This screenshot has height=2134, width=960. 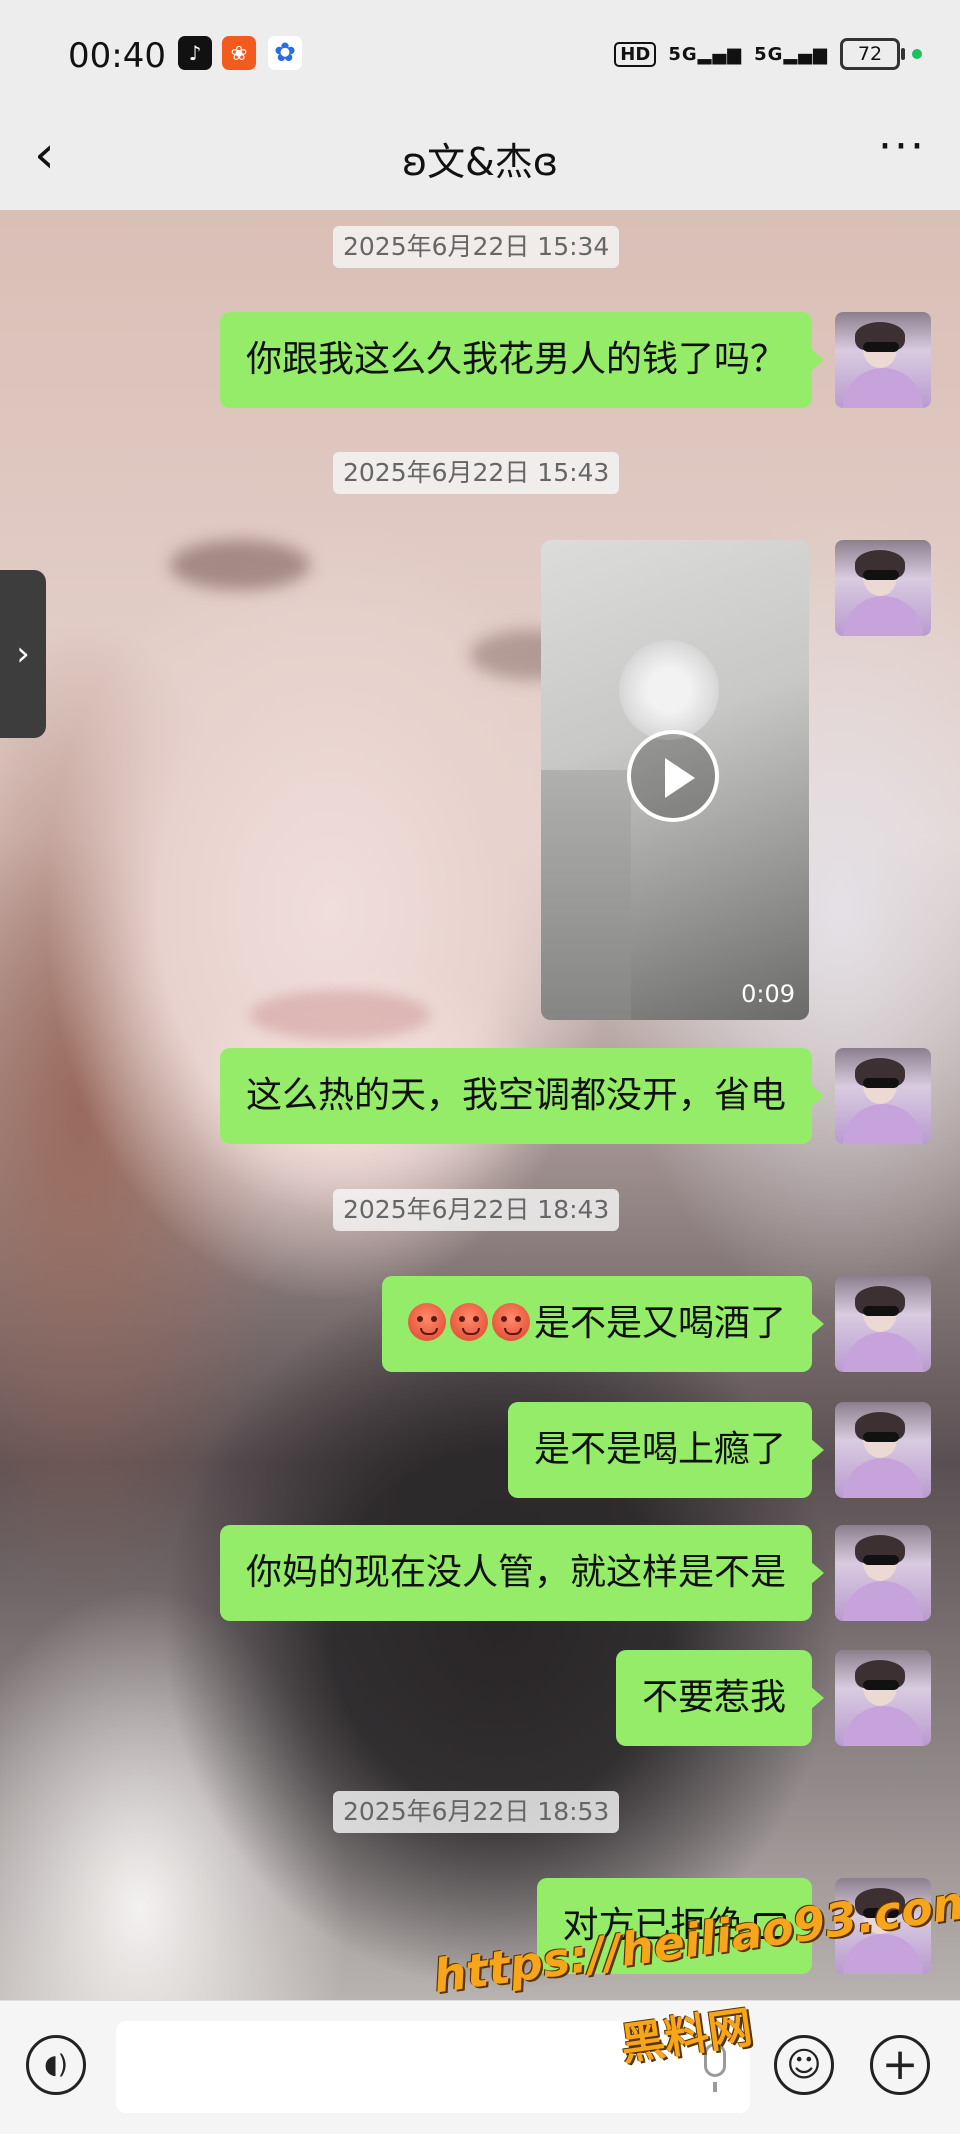 I want to click on charging-dot, so click(x=917, y=54).